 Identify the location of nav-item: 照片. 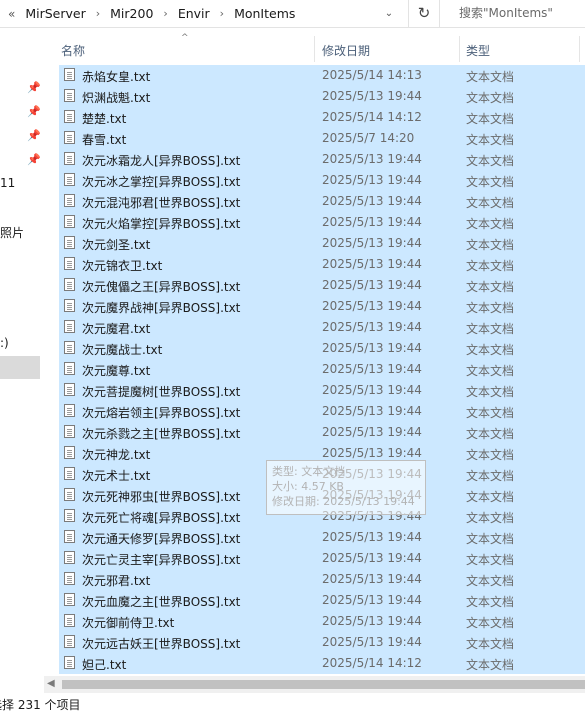
(12, 232).